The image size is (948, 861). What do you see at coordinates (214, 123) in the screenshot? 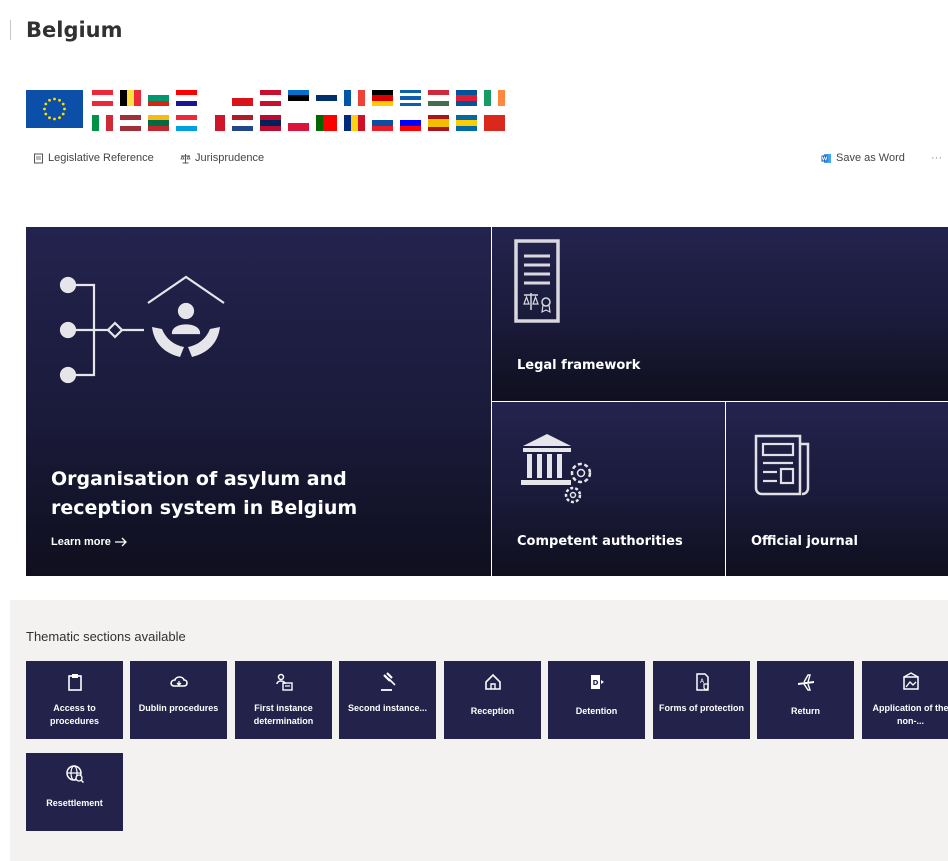
I see `flag-malta` at bounding box center [214, 123].